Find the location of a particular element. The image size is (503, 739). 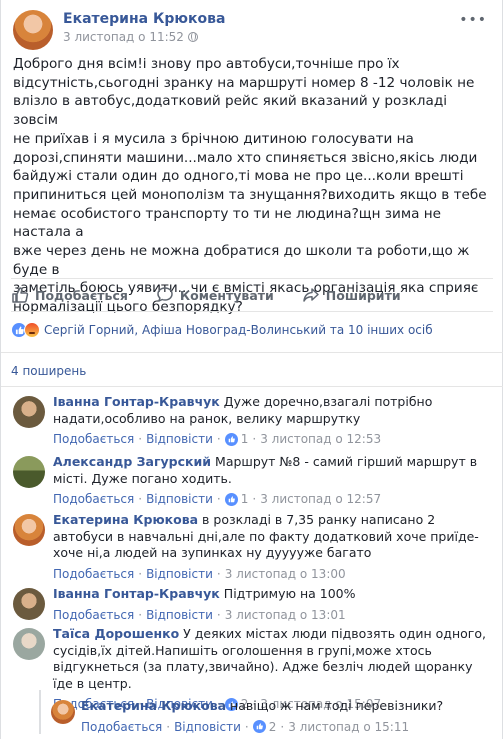

angry-reaction-icon is located at coordinates (32, 330).